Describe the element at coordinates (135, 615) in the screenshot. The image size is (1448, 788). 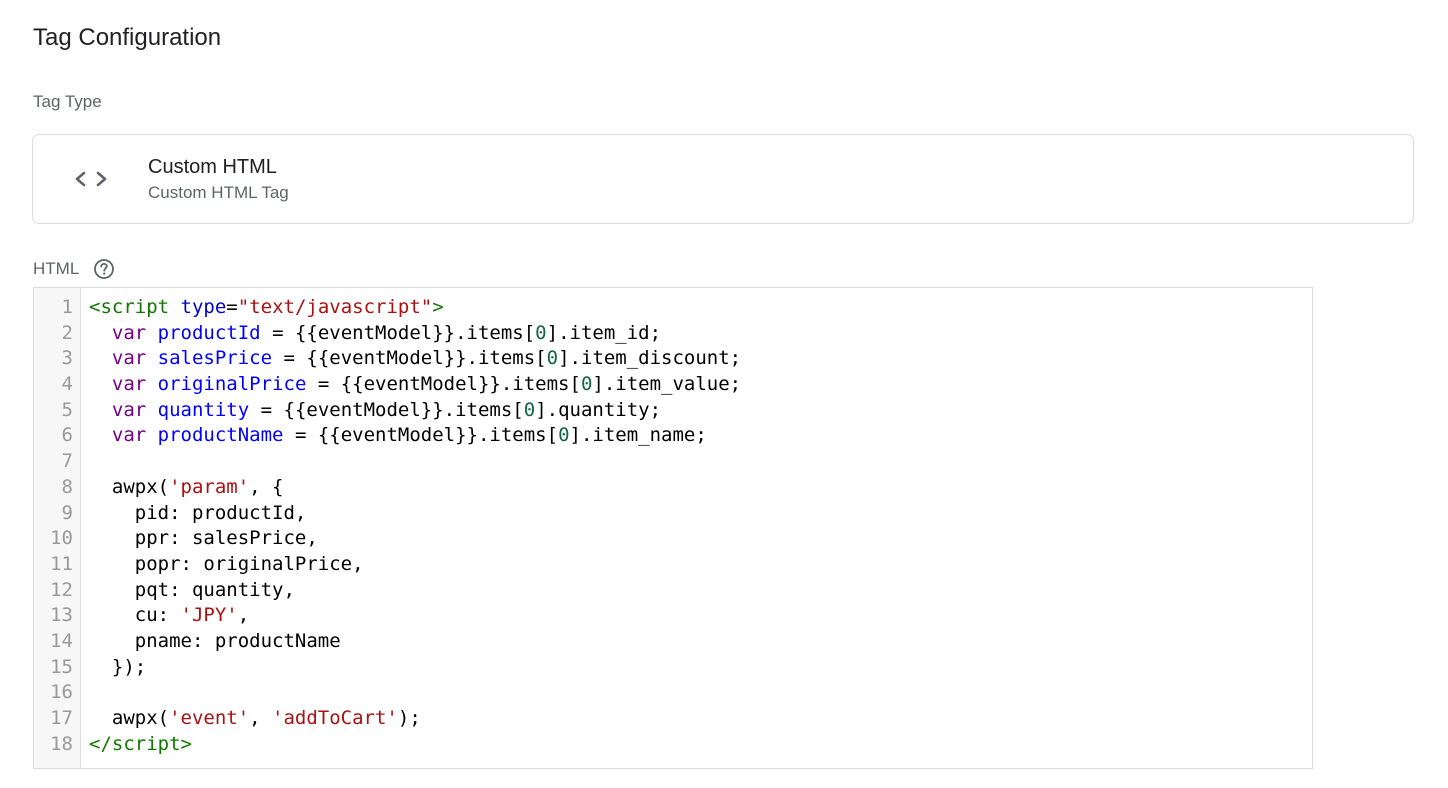
I see `code-token: cu:` at that location.